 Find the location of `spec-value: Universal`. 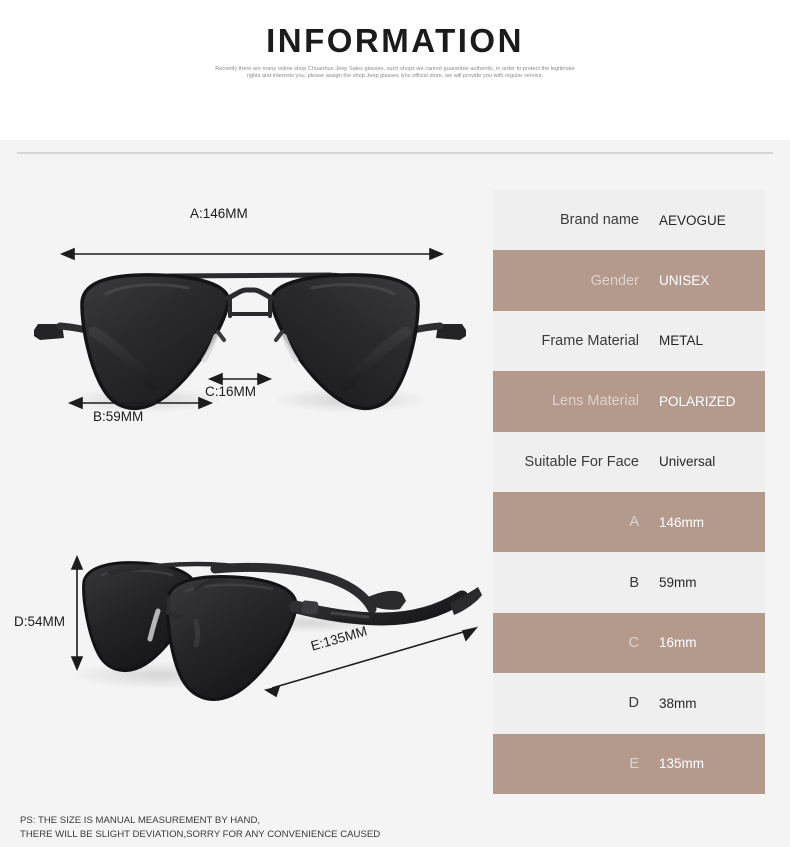

spec-value: Universal is located at coordinates (687, 462).